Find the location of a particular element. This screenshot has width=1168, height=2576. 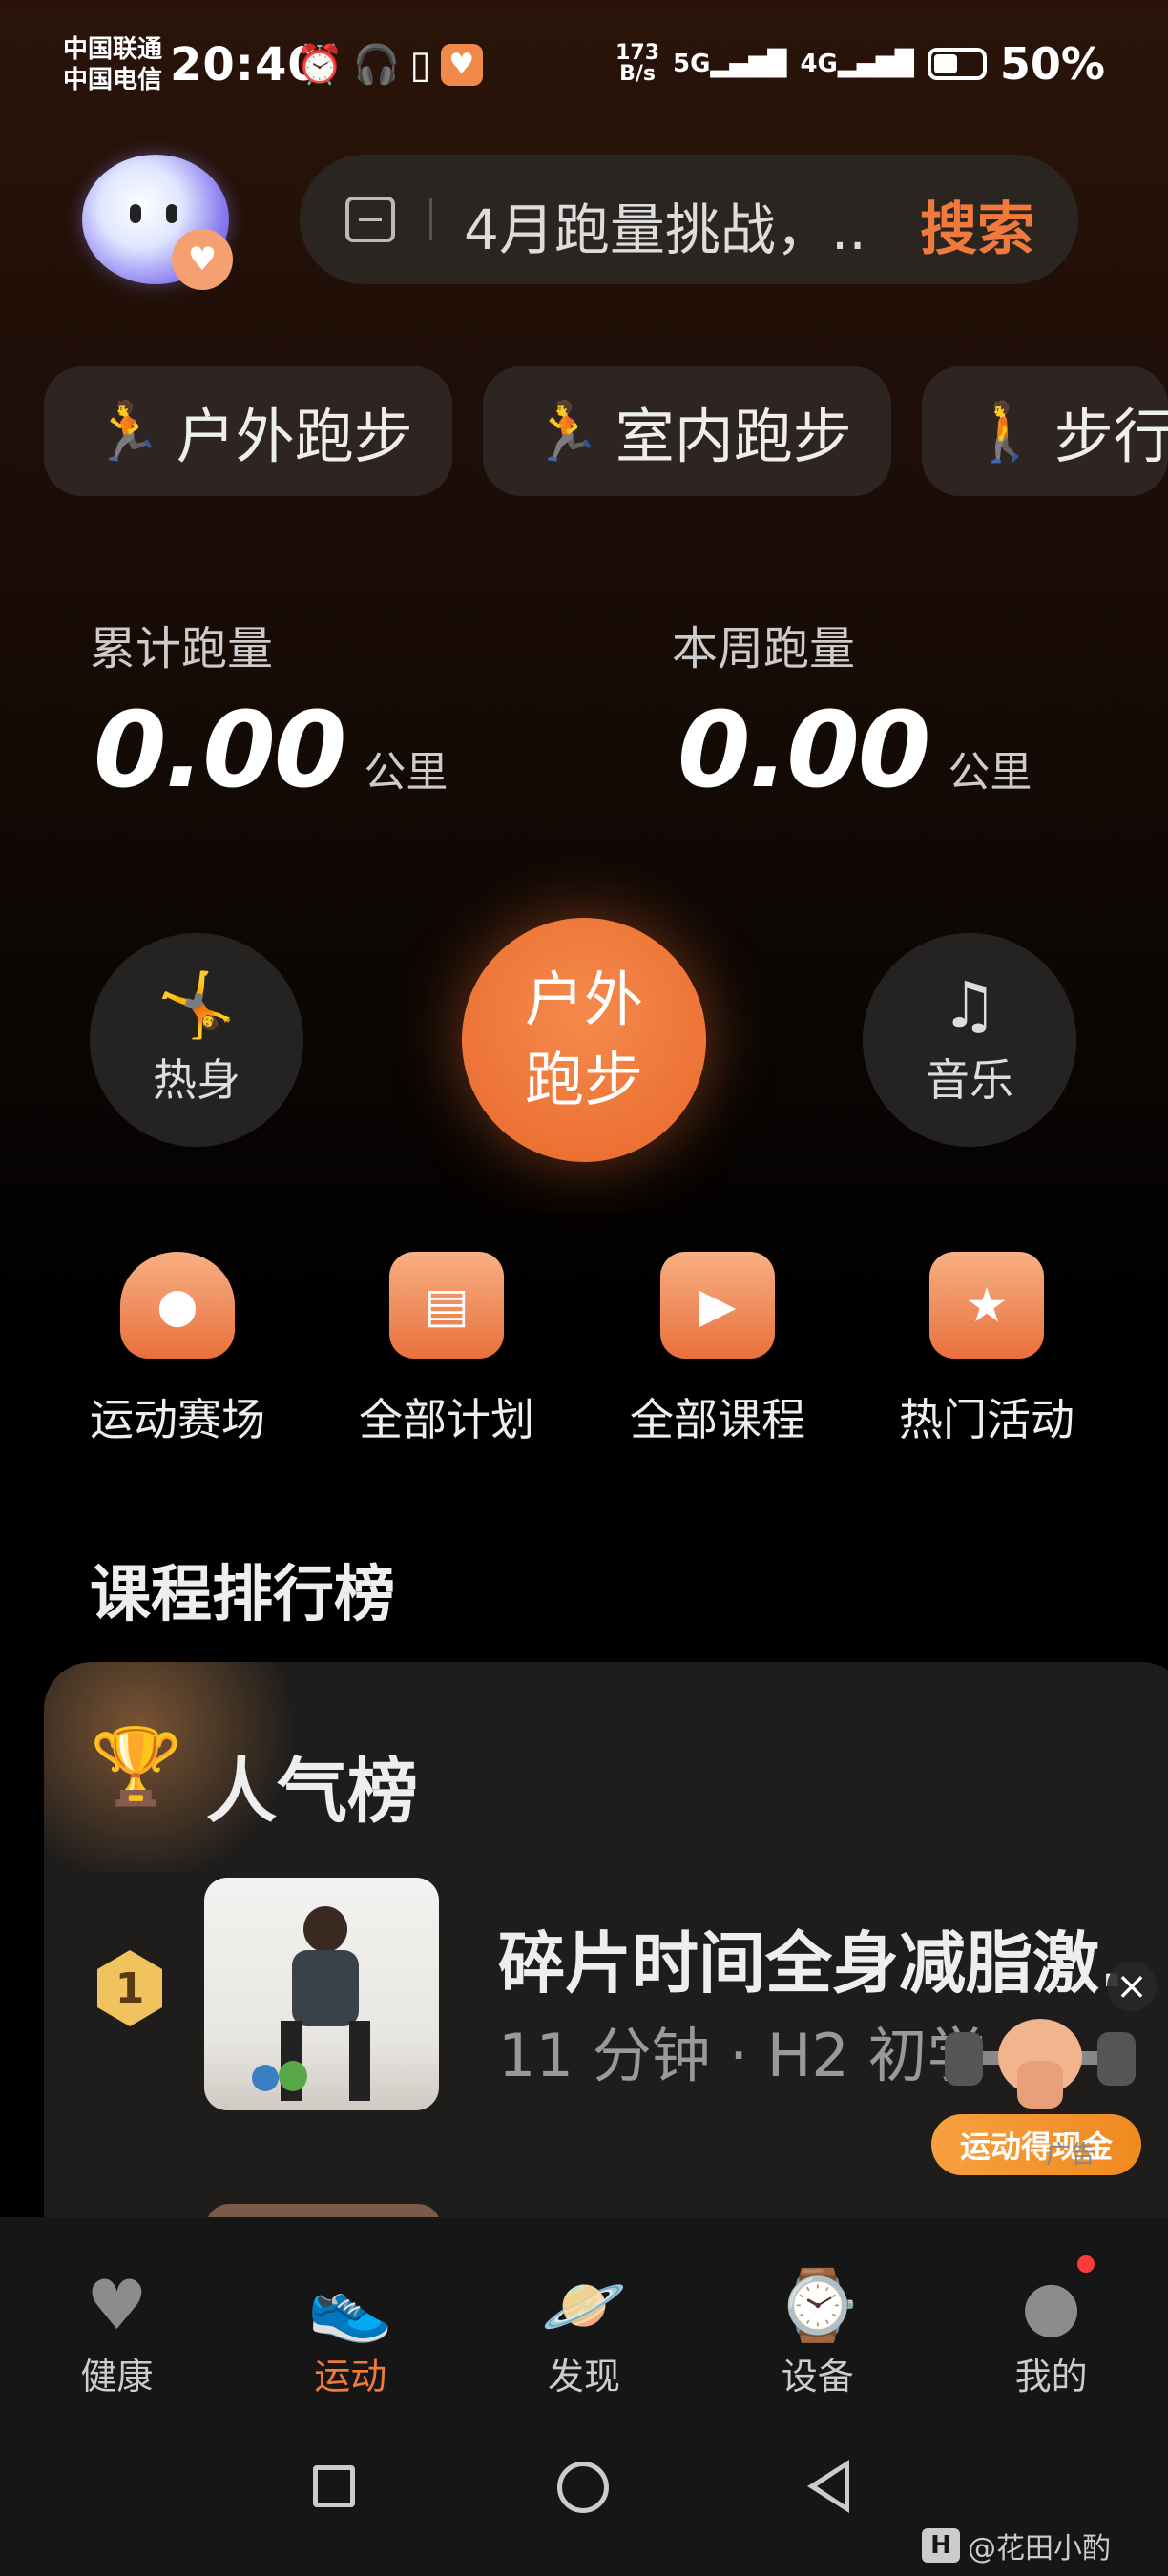

bottom-navigation: ♥ 健康 👟 运动 🪐 发现 ⌚ 设备 ● 我的 is located at coordinates (584, 2317).